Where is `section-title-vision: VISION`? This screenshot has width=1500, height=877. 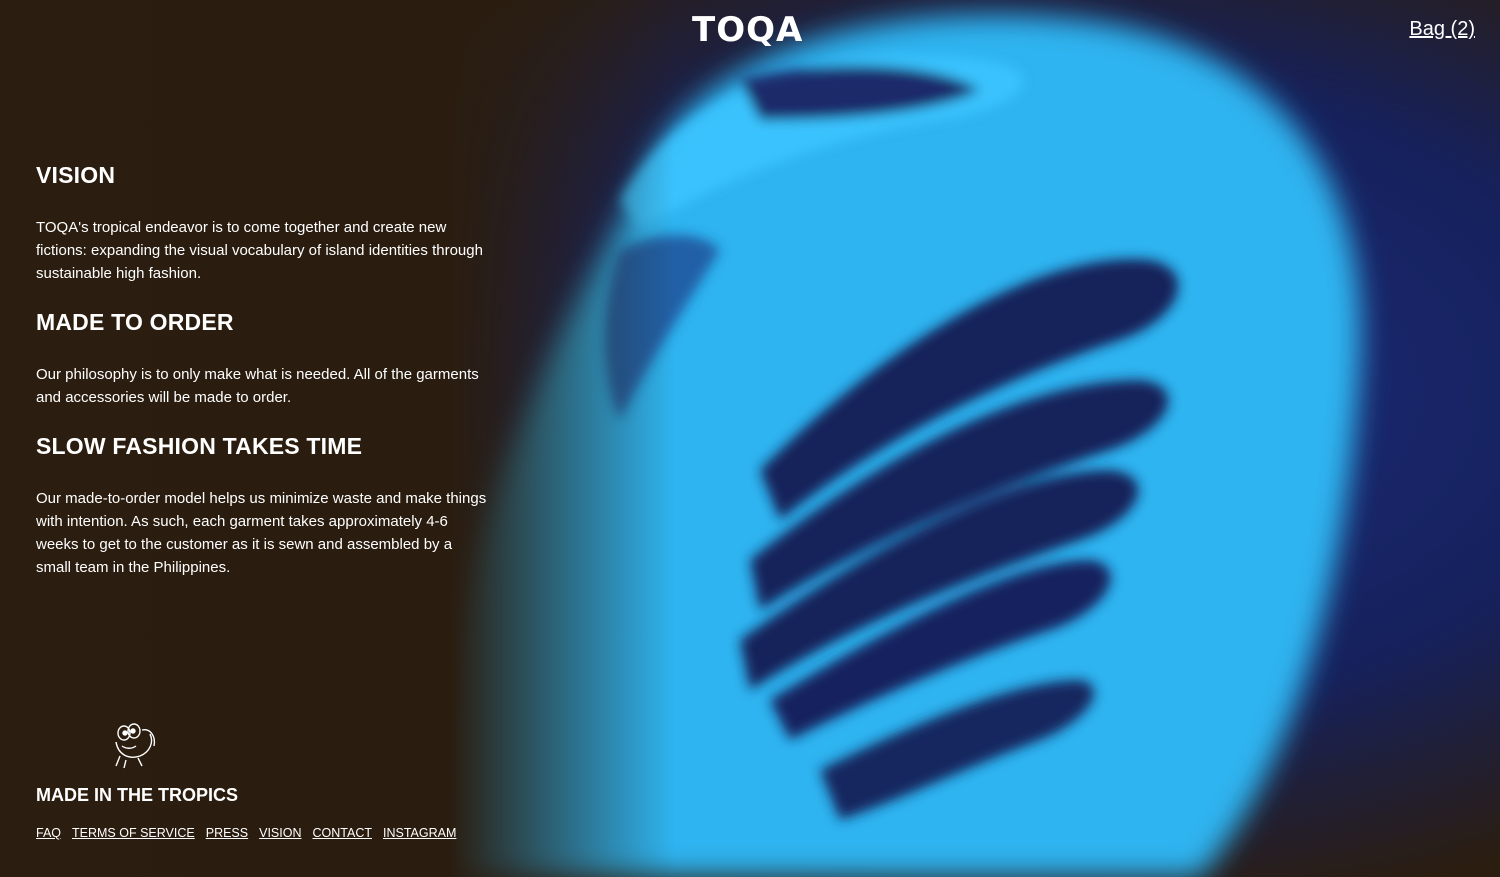
section-title-vision: VISION is located at coordinates (76, 175).